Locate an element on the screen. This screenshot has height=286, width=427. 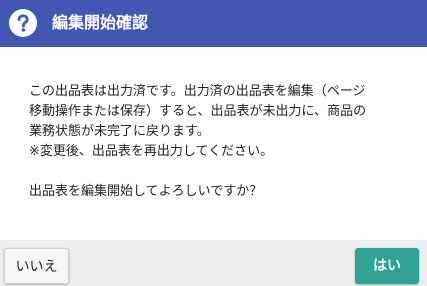
message-line: 業務状態が未完了に戻ります。 is located at coordinates (119, 131).